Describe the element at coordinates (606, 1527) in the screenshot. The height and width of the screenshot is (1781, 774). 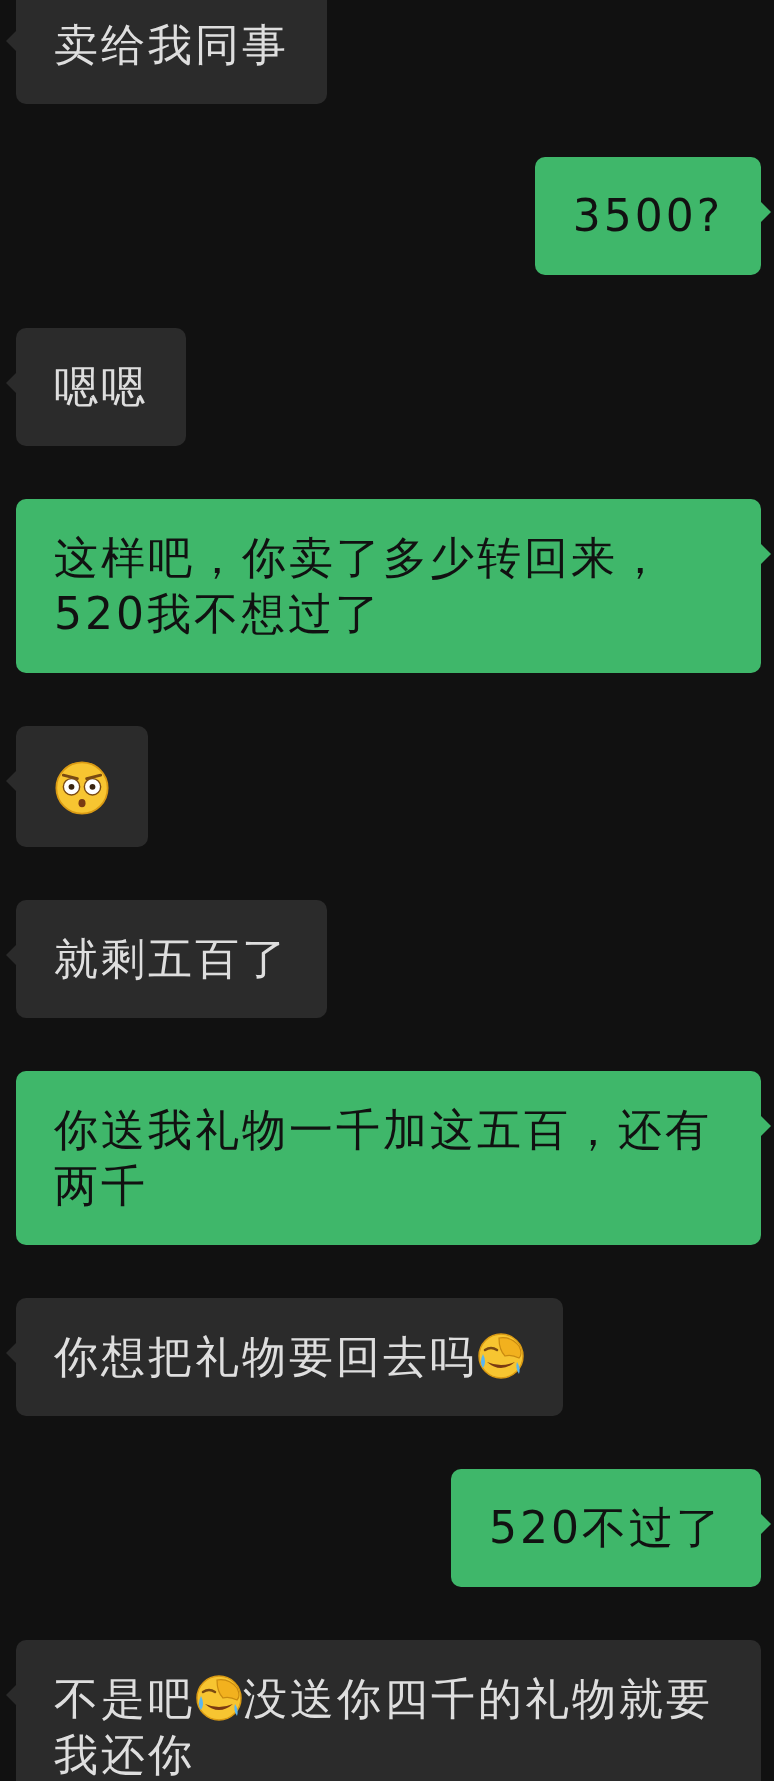
I see `message-text: 520不过了` at that location.